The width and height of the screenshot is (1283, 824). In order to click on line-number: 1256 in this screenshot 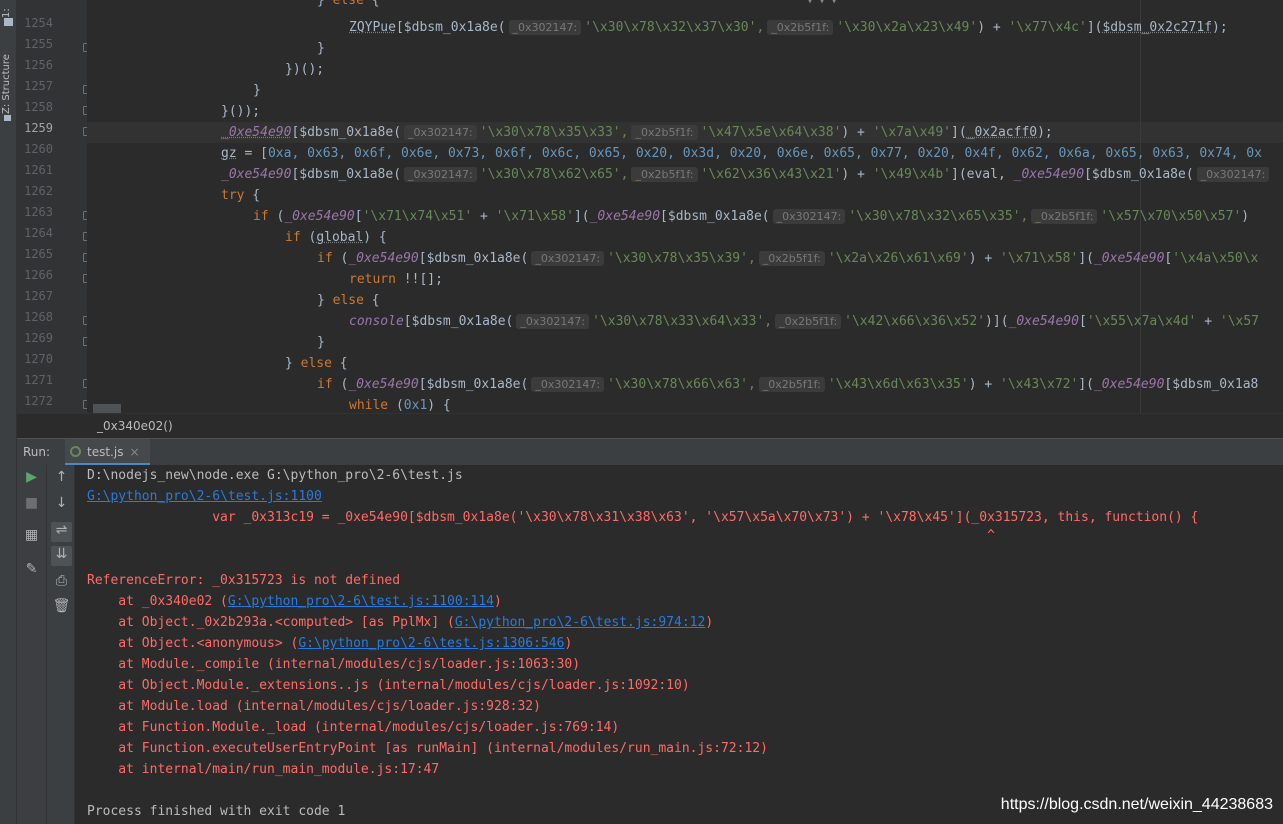, I will do `click(38, 65)`.